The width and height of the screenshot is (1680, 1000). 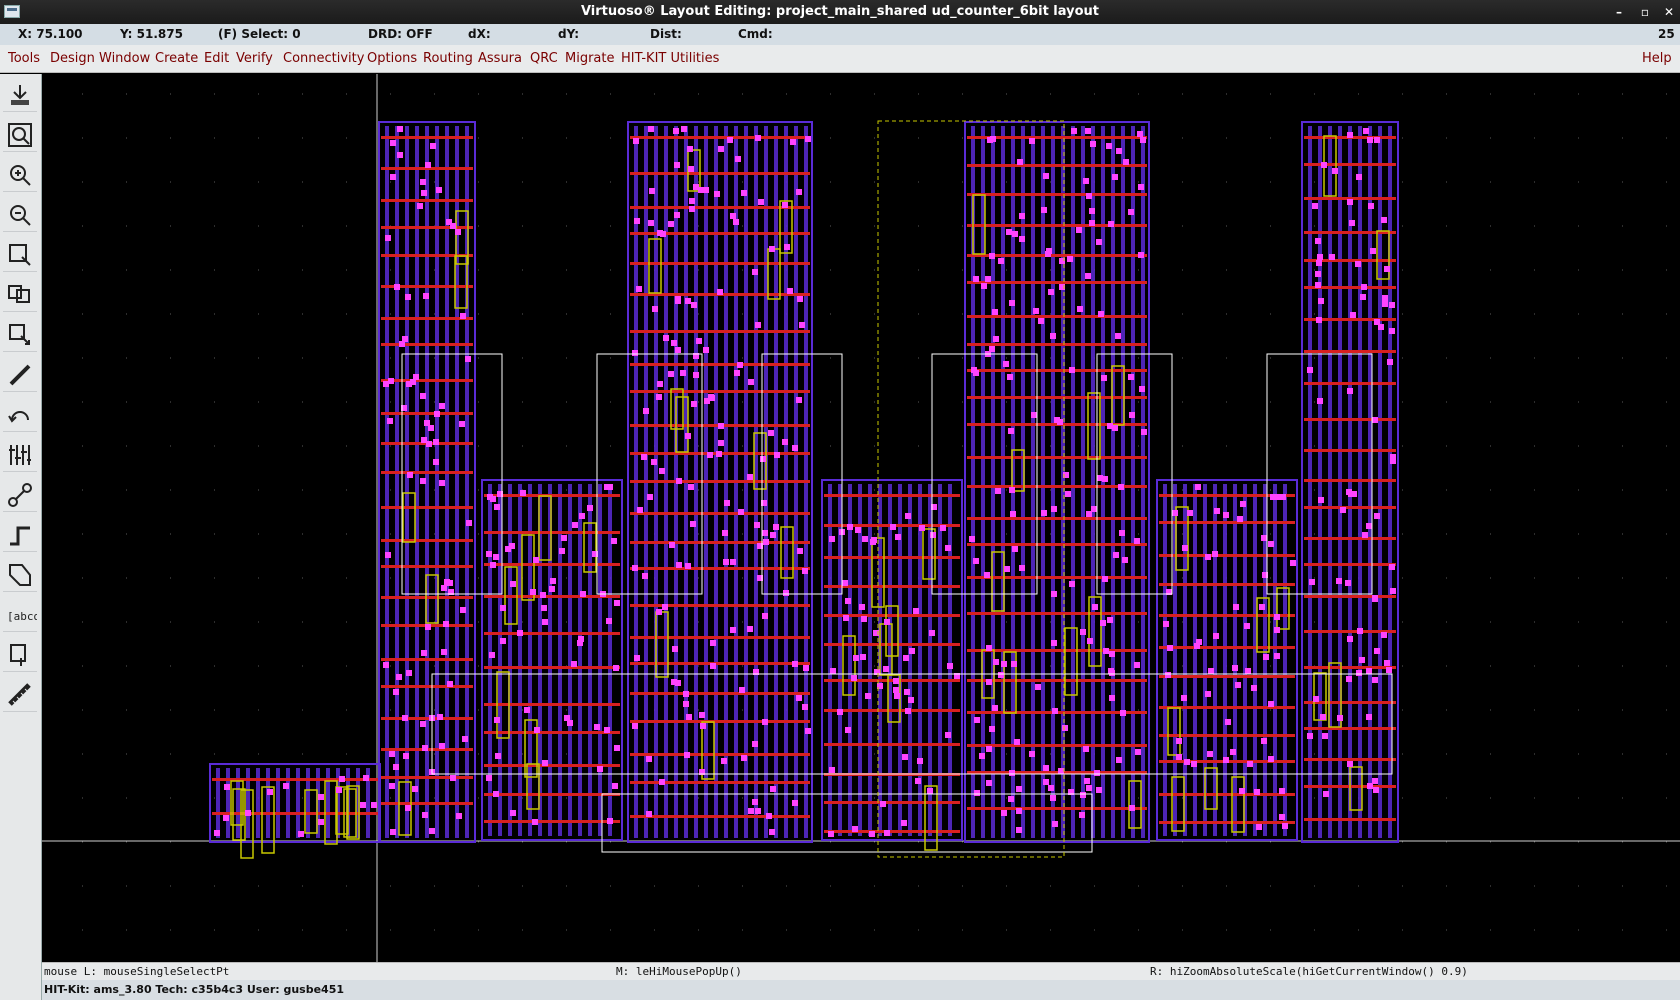 What do you see at coordinates (20, 374) in the screenshot?
I see `path-icon` at bounding box center [20, 374].